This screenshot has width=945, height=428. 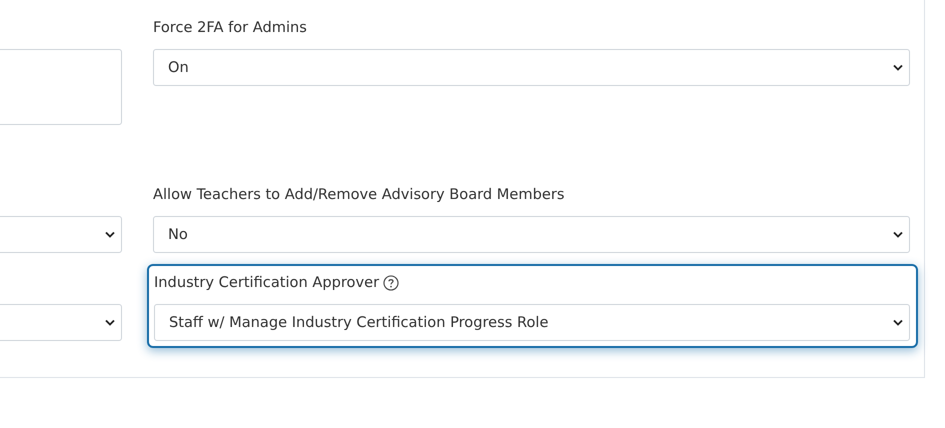 I want to click on help-icon, so click(x=391, y=283).